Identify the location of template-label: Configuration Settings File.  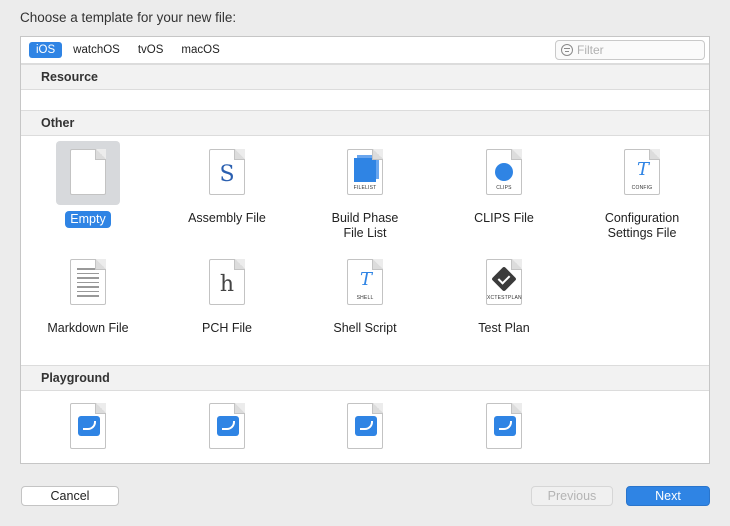
(642, 225).